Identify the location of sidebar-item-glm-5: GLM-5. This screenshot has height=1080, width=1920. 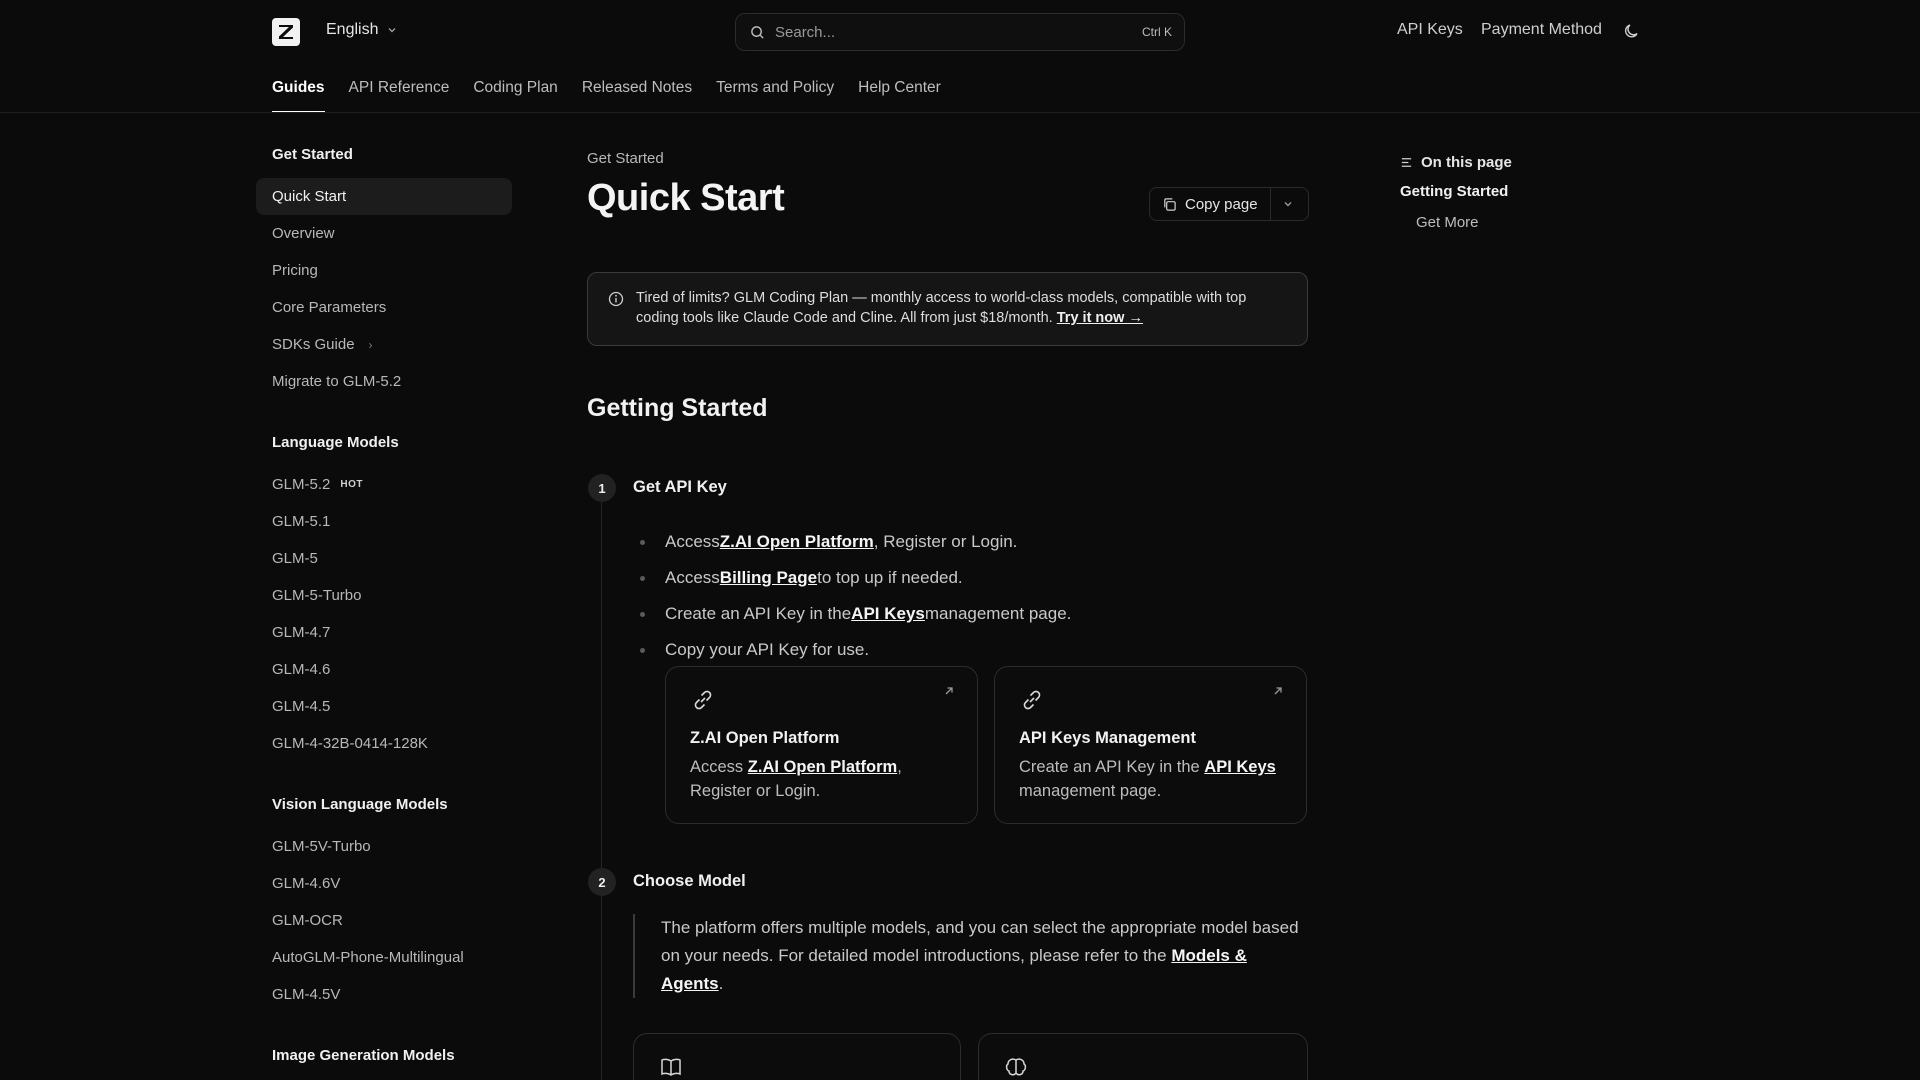
(384, 558).